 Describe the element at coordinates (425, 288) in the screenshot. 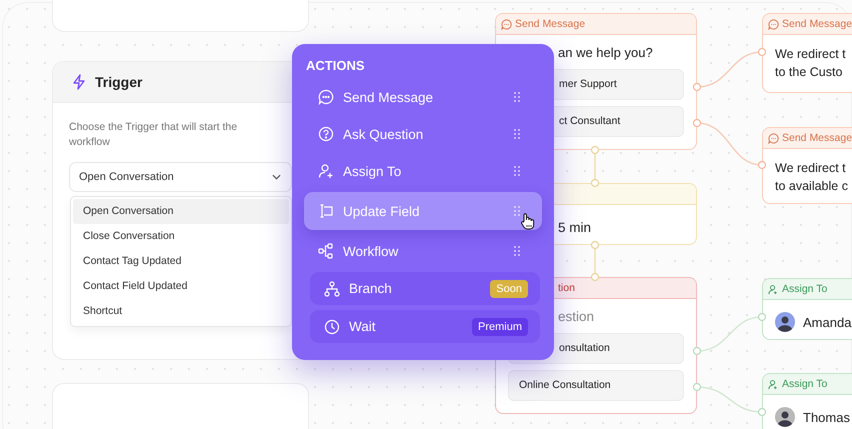

I see `action-item: Branch Soon` at that location.